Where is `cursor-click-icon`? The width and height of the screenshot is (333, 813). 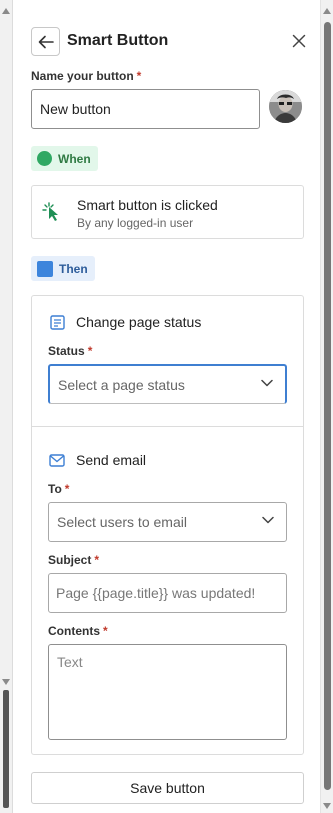 cursor-click-icon is located at coordinates (50, 211).